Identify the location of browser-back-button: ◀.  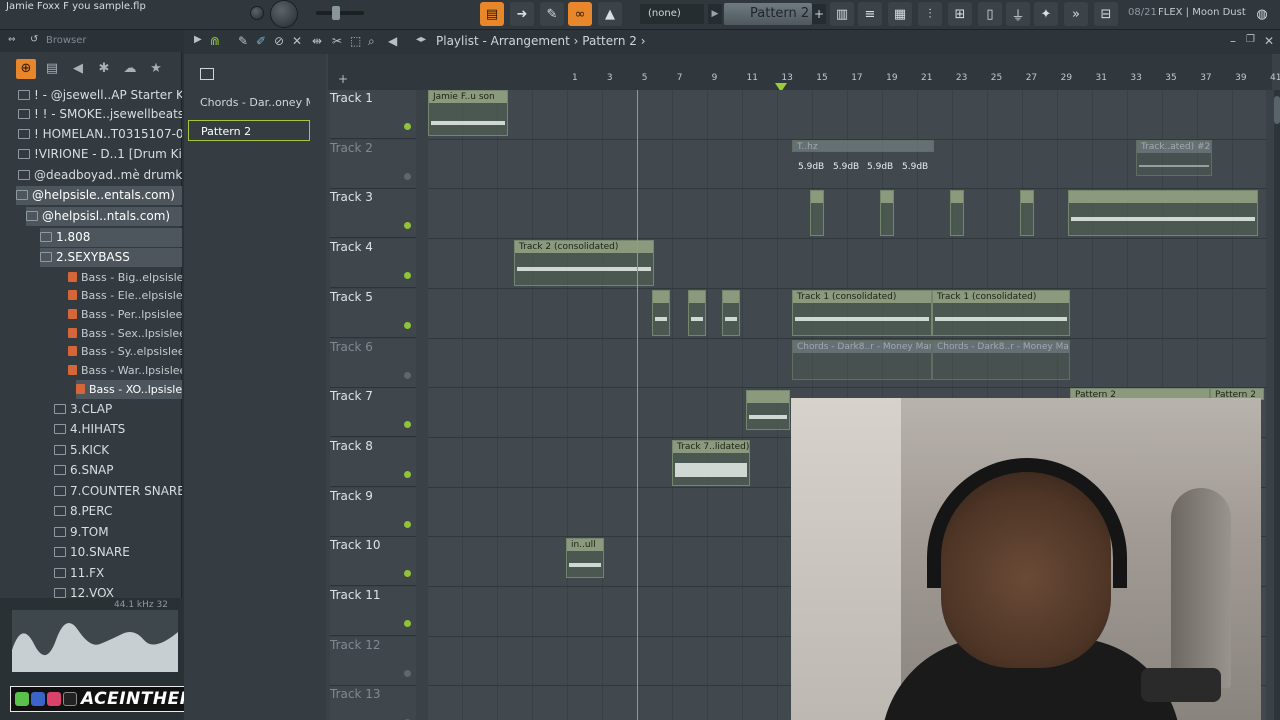
(78, 69).